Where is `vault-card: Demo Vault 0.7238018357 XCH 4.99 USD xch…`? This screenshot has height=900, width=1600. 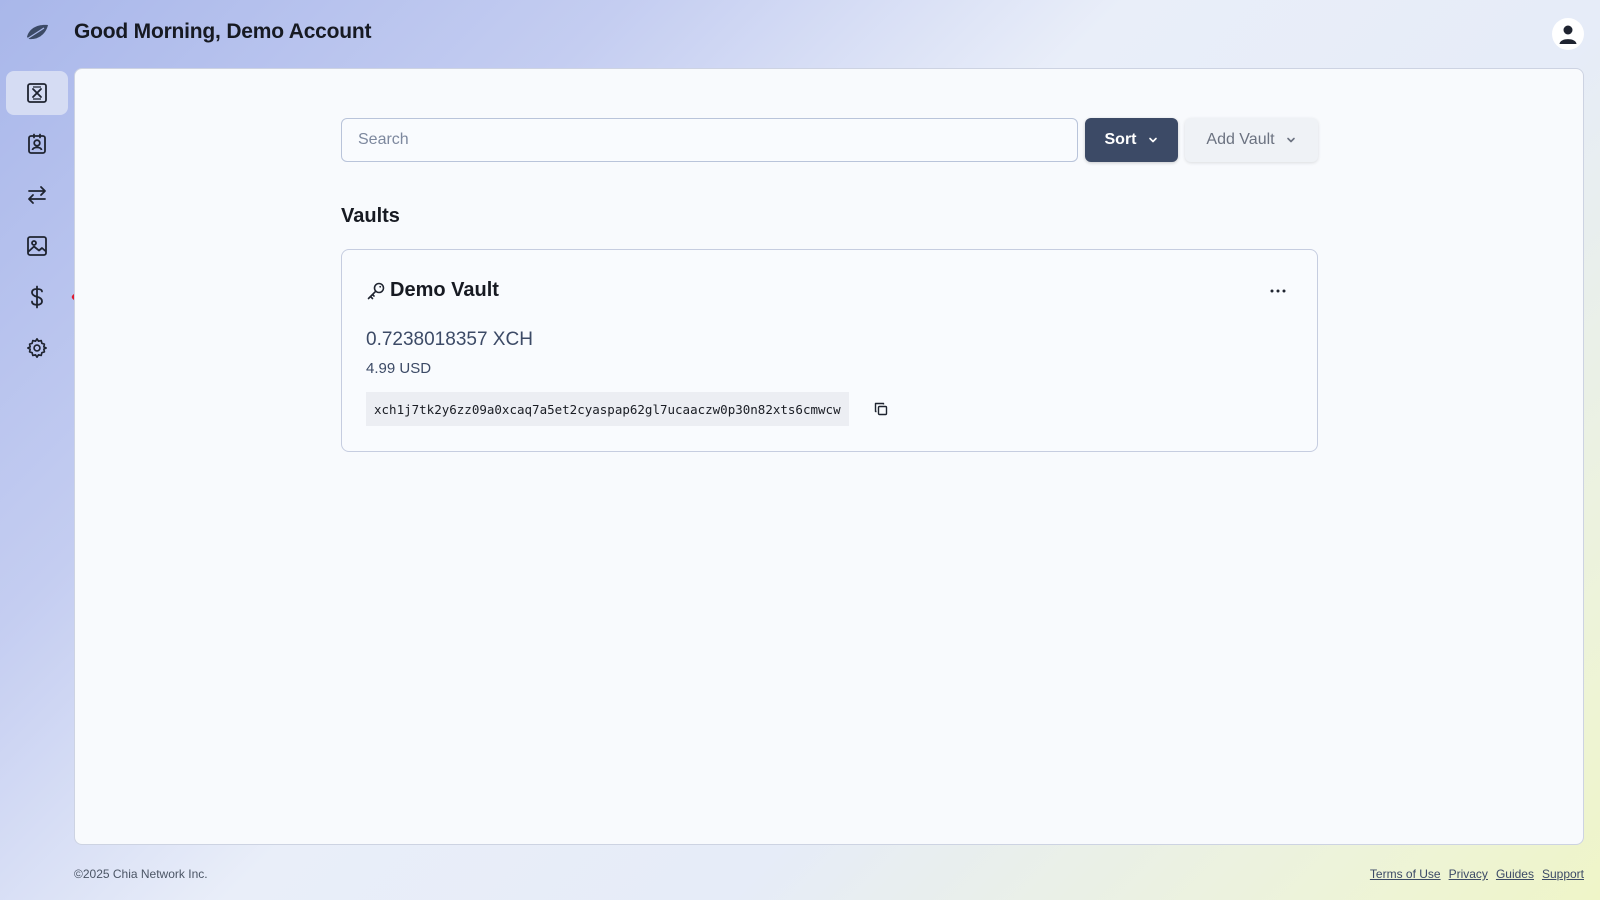 vault-card: Demo Vault 0.7238018357 XCH 4.99 USD xch… is located at coordinates (829, 350).